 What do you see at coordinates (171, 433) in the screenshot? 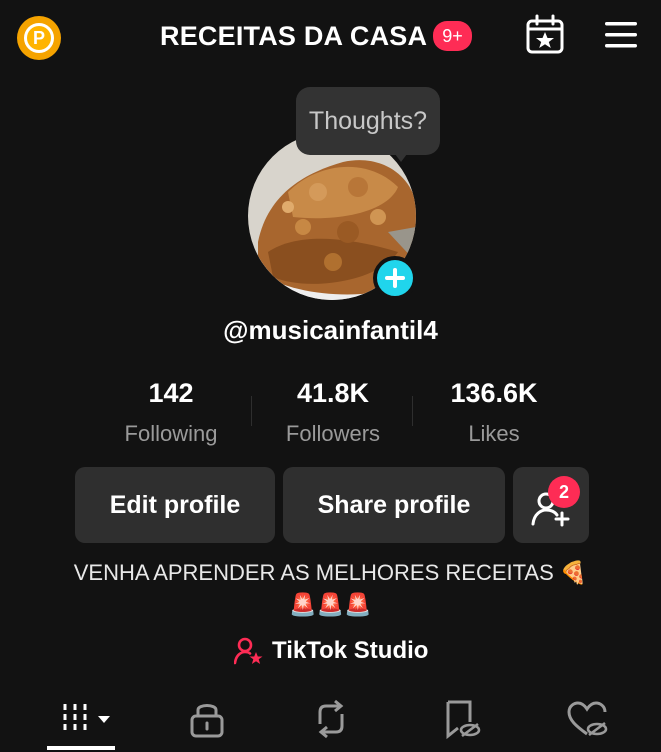
I see `stat-following-label: Following` at bounding box center [171, 433].